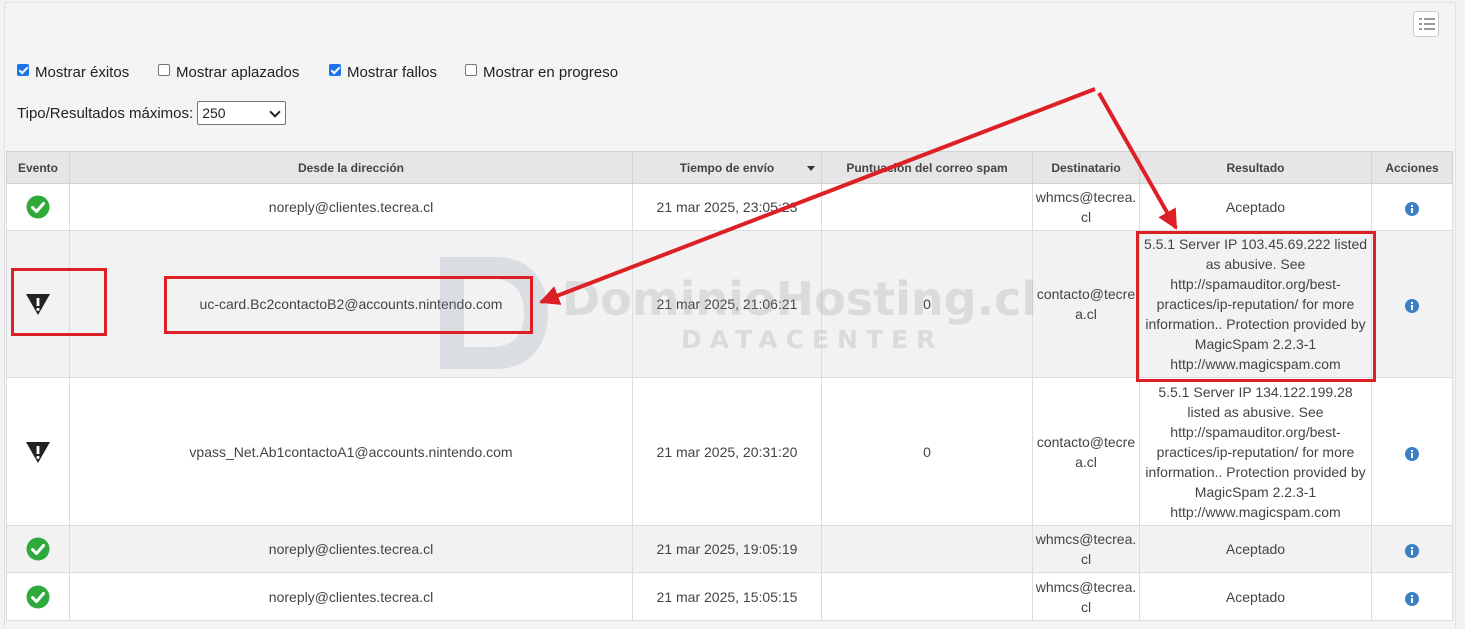 The height and width of the screenshot is (629, 1465). Describe the element at coordinates (727, 207) in the screenshot. I see `cell-time: 21 mar 2025, 23:05:23` at that location.